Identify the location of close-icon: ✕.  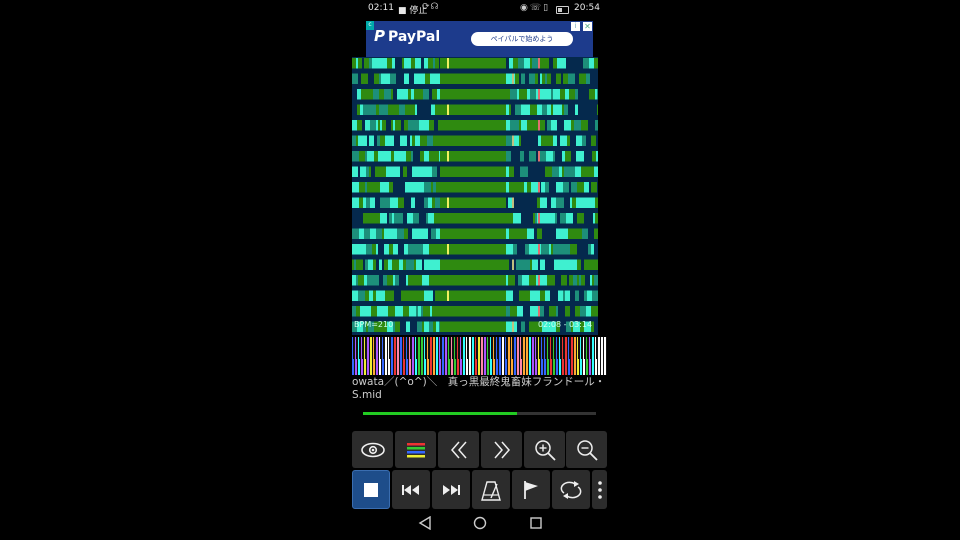
(587, 26).